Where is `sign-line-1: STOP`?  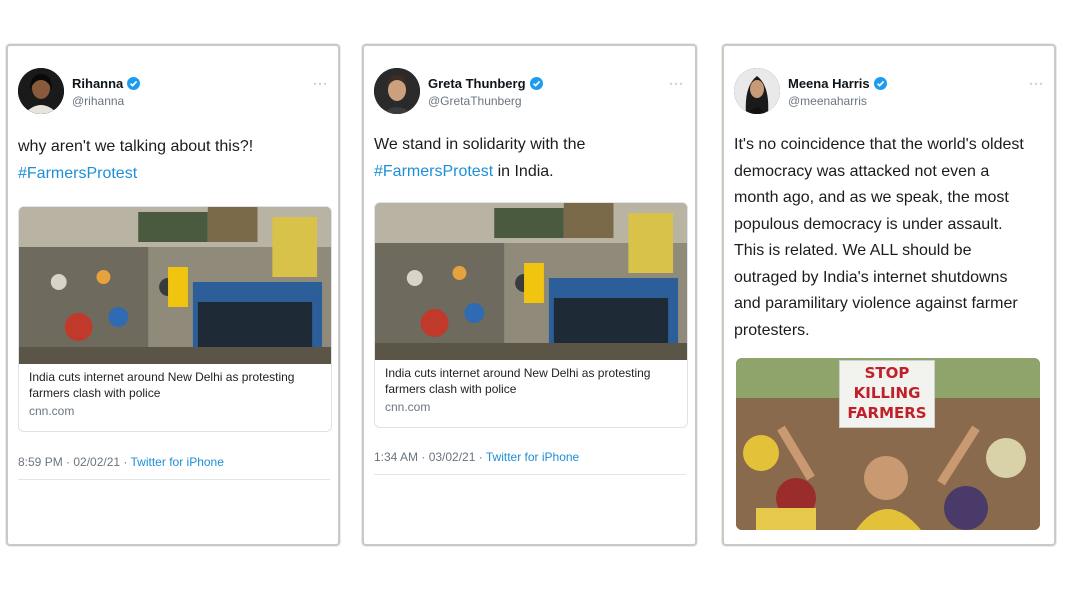 sign-line-1: STOP is located at coordinates (887, 373).